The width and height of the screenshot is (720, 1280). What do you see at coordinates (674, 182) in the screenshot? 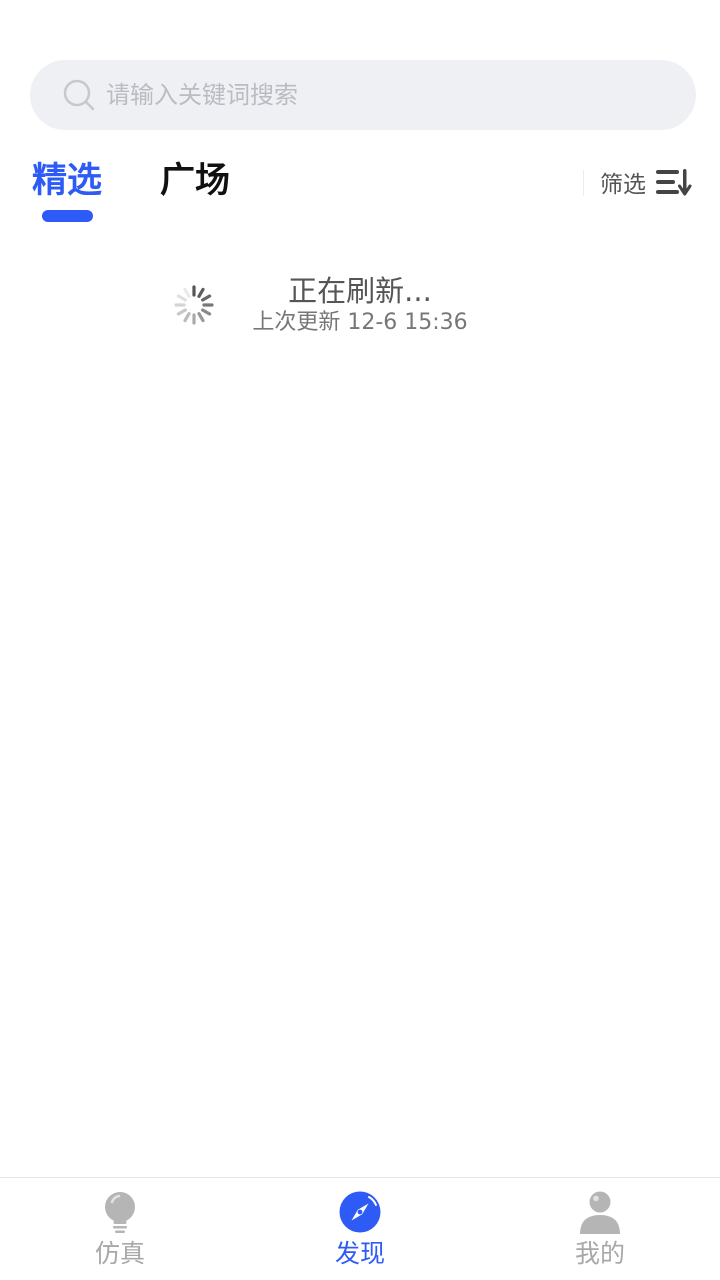
I see `sort-list-icon` at bounding box center [674, 182].